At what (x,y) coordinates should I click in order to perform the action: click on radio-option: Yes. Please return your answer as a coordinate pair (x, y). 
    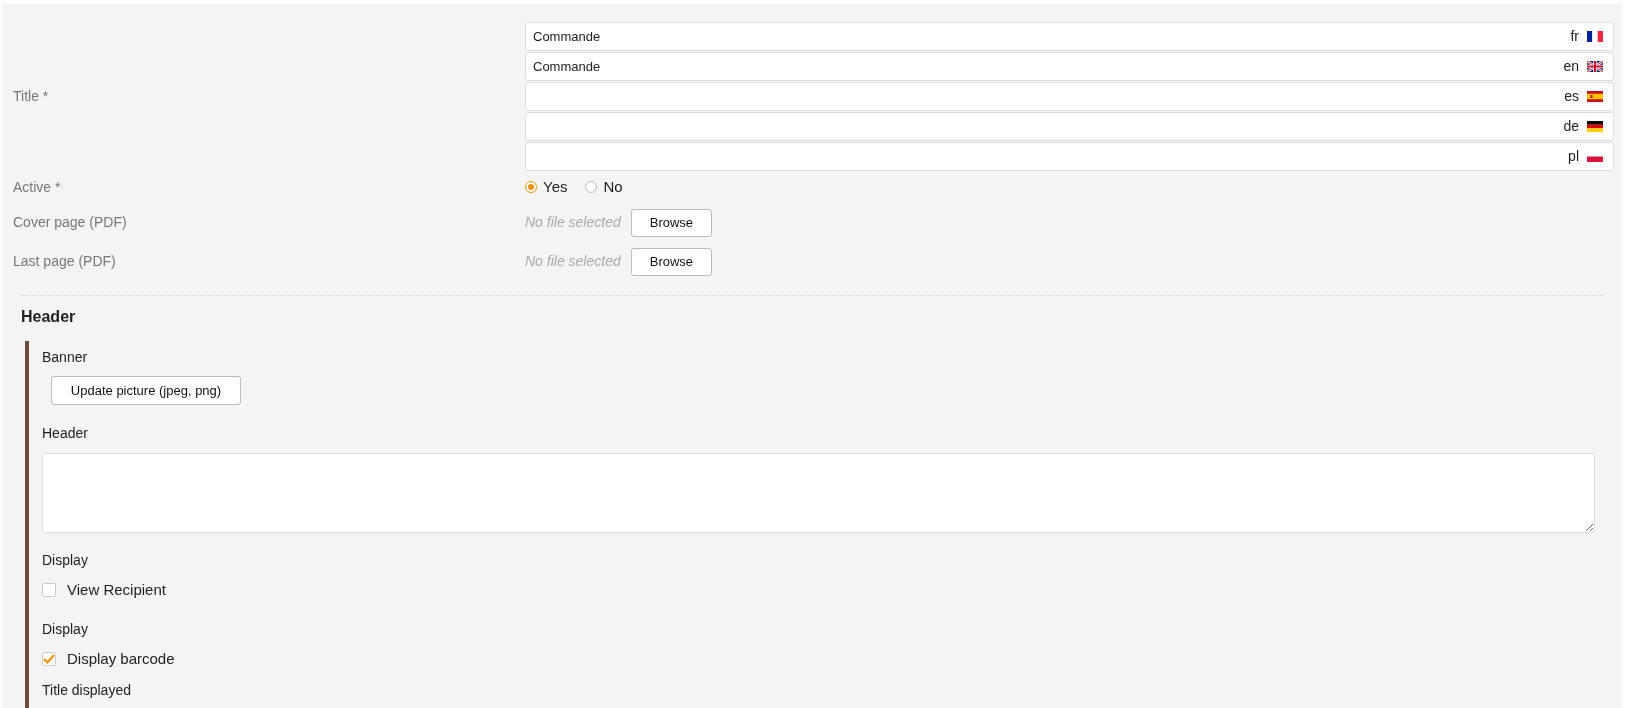
    Looking at the image, I should click on (546, 187).